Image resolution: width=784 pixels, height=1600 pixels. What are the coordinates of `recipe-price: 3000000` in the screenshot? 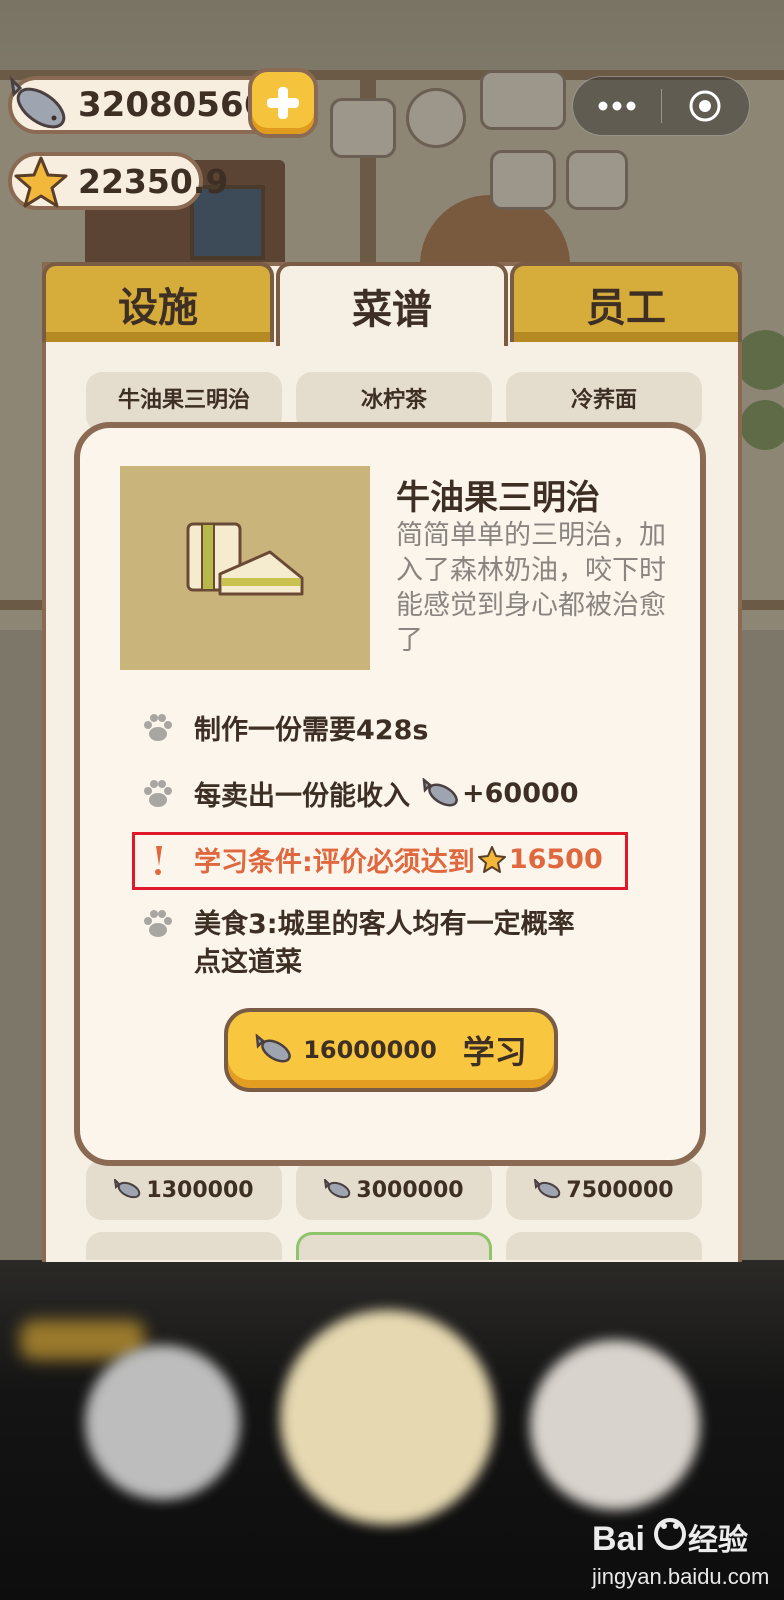 It's located at (410, 1190).